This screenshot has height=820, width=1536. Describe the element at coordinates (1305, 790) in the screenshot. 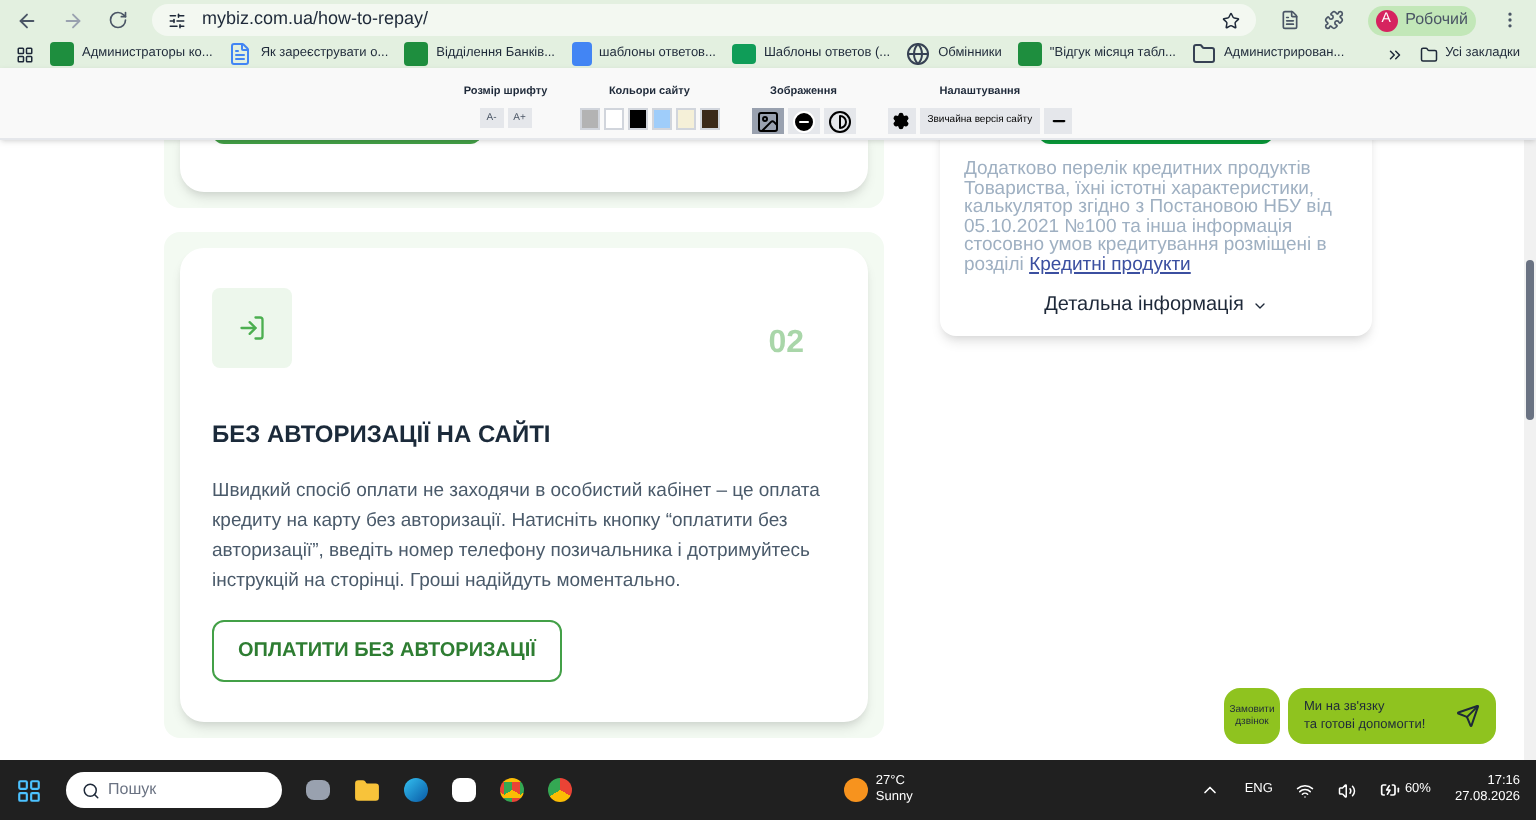

I see `wifi-icon` at that location.